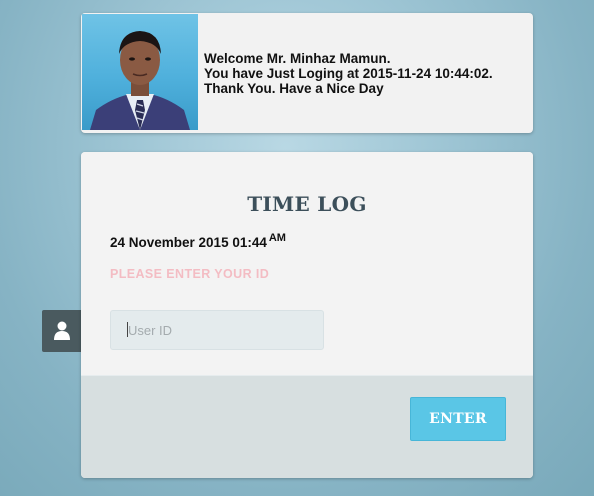  I want to click on user-photo, so click(140, 72).